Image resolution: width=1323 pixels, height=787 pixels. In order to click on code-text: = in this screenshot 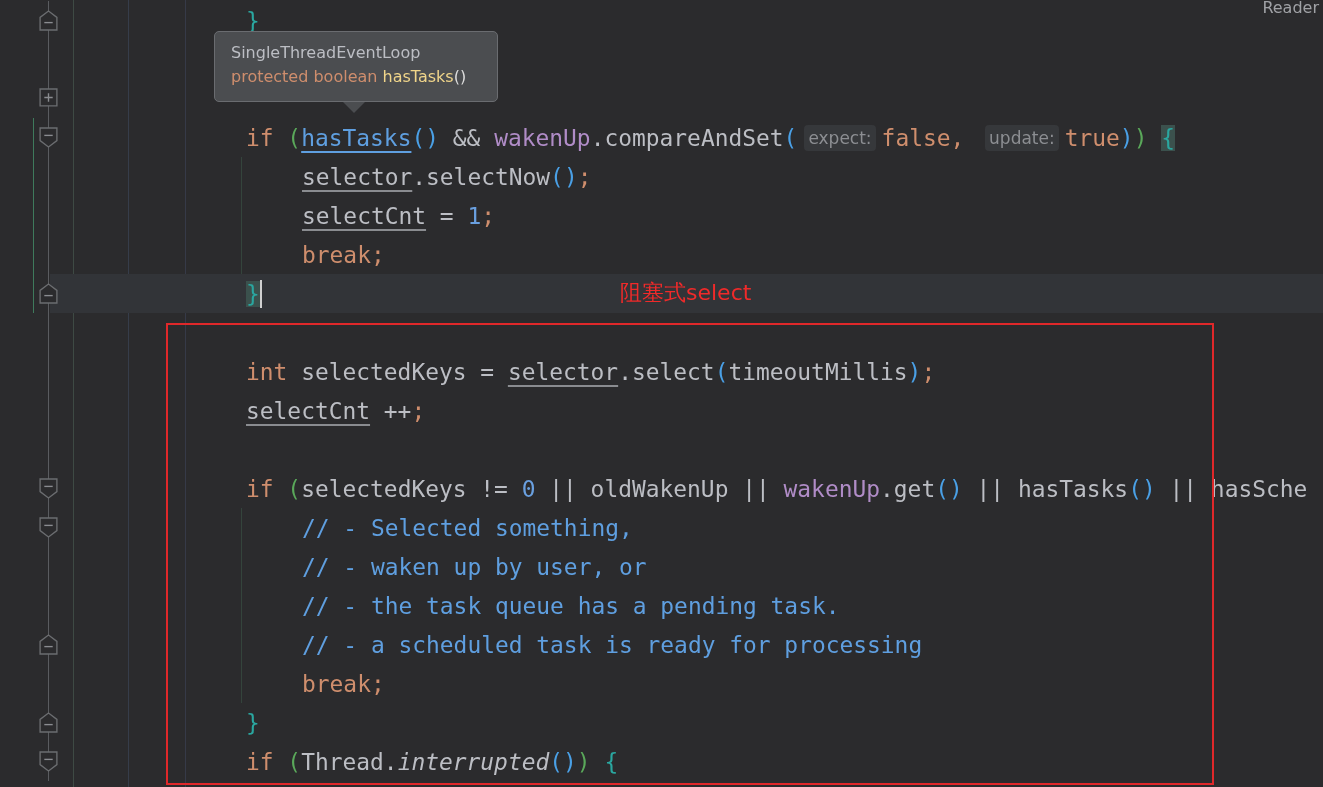, I will do `click(446, 215)`.